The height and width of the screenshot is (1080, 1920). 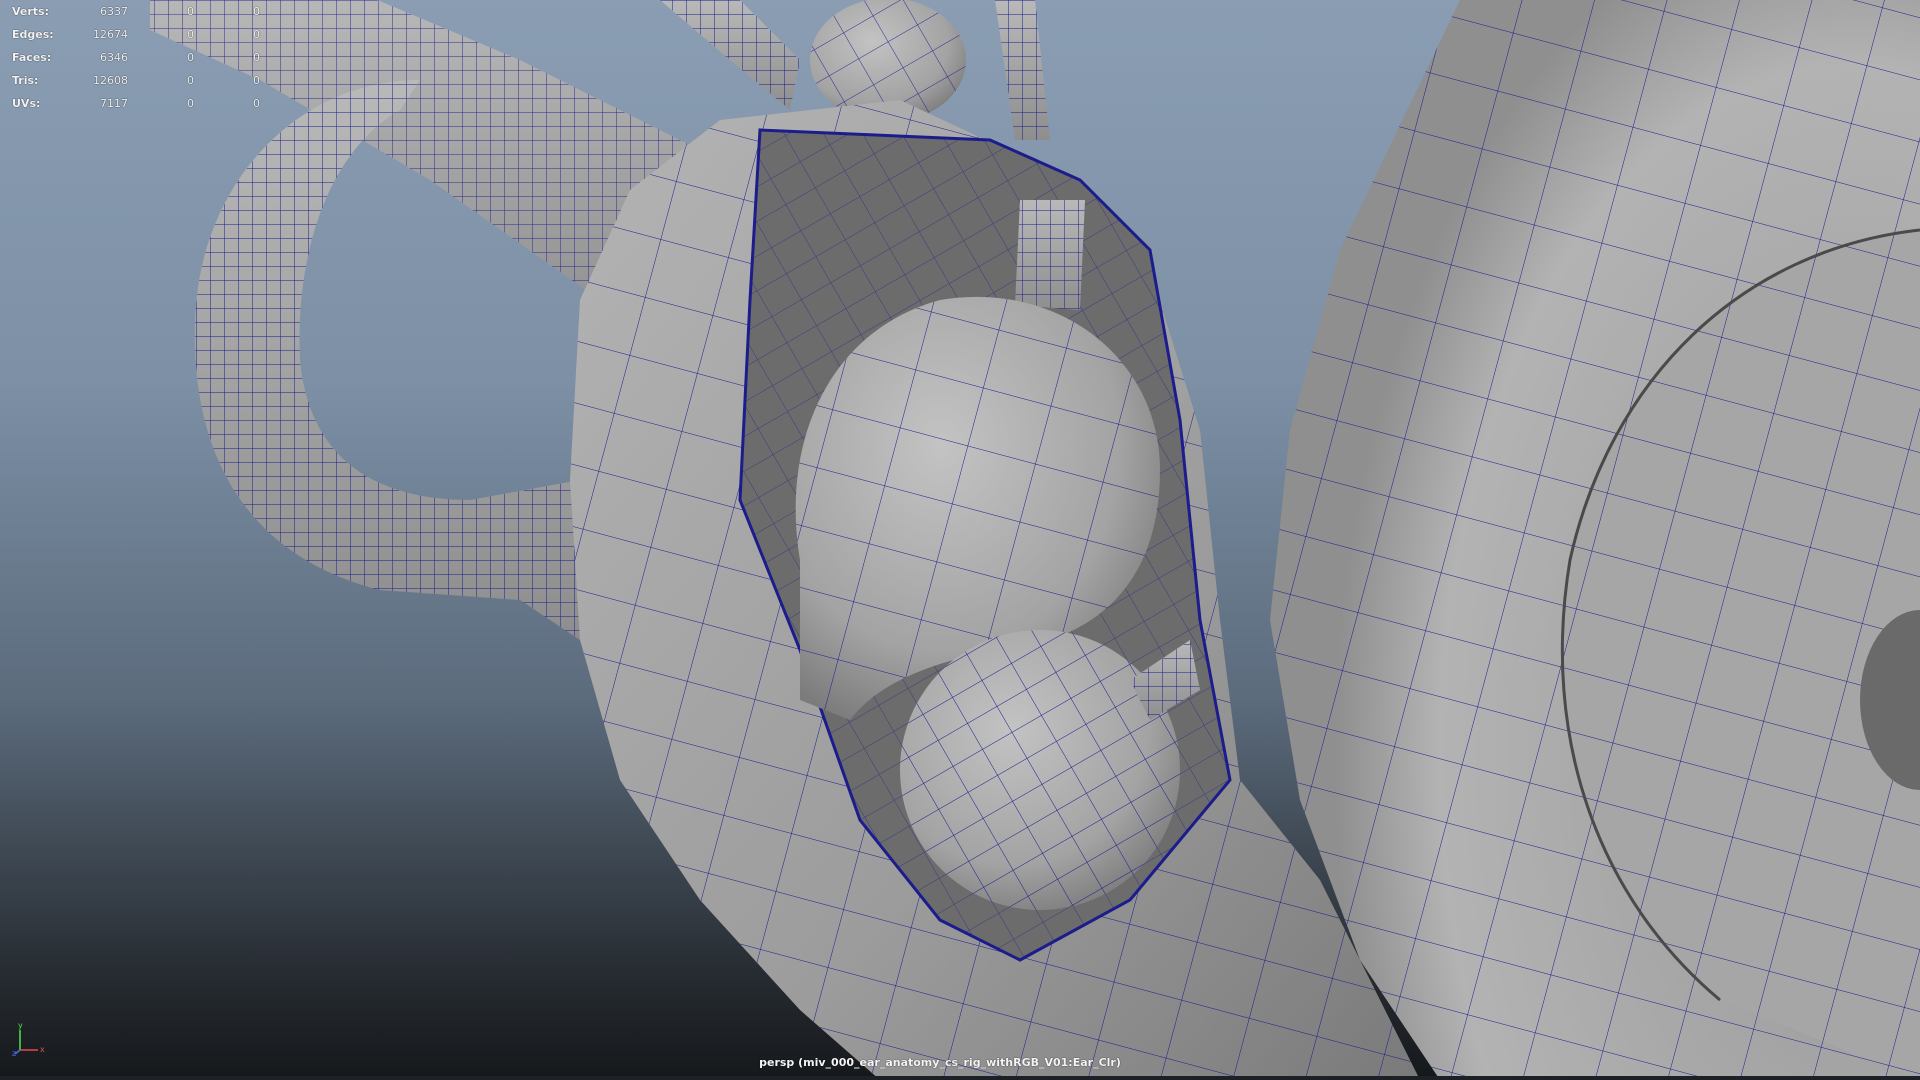 I want to click on hud-total-value: 6346, so click(x=114, y=57).